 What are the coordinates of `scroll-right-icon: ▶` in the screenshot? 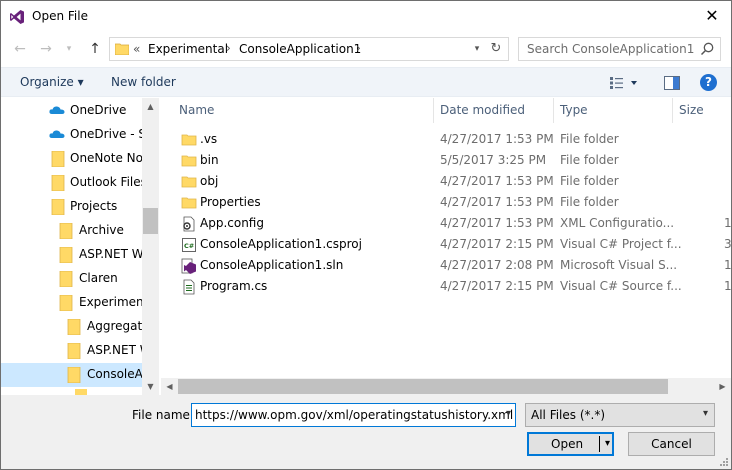 It's located at (722, 386).